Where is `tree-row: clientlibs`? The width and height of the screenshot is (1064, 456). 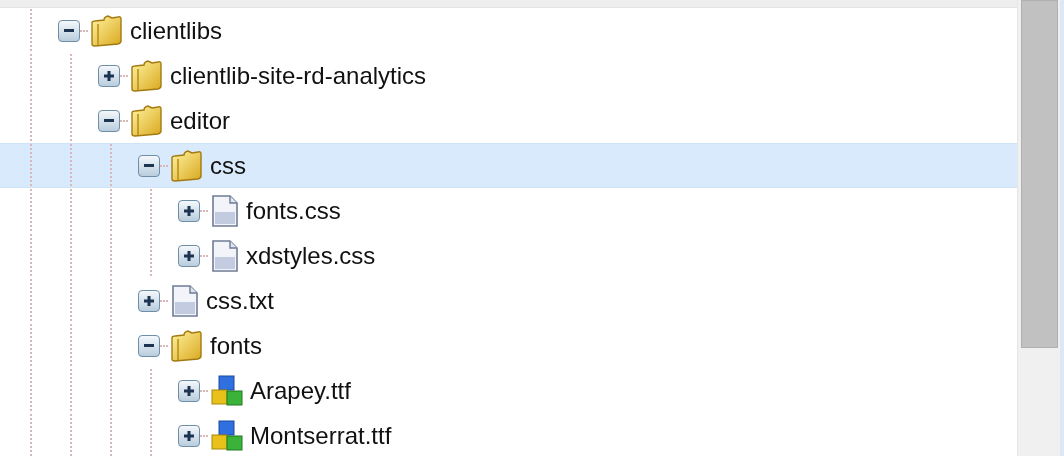 tree-row: clientlibs is located at coordinates (508, 30).